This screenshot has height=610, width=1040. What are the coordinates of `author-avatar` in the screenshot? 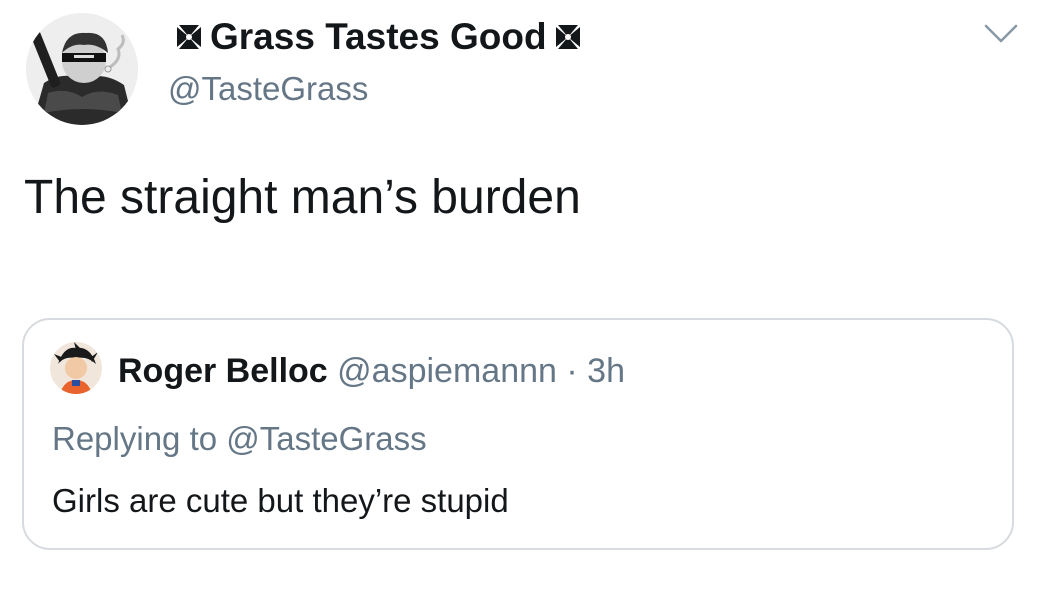 It's located at (82, 69).